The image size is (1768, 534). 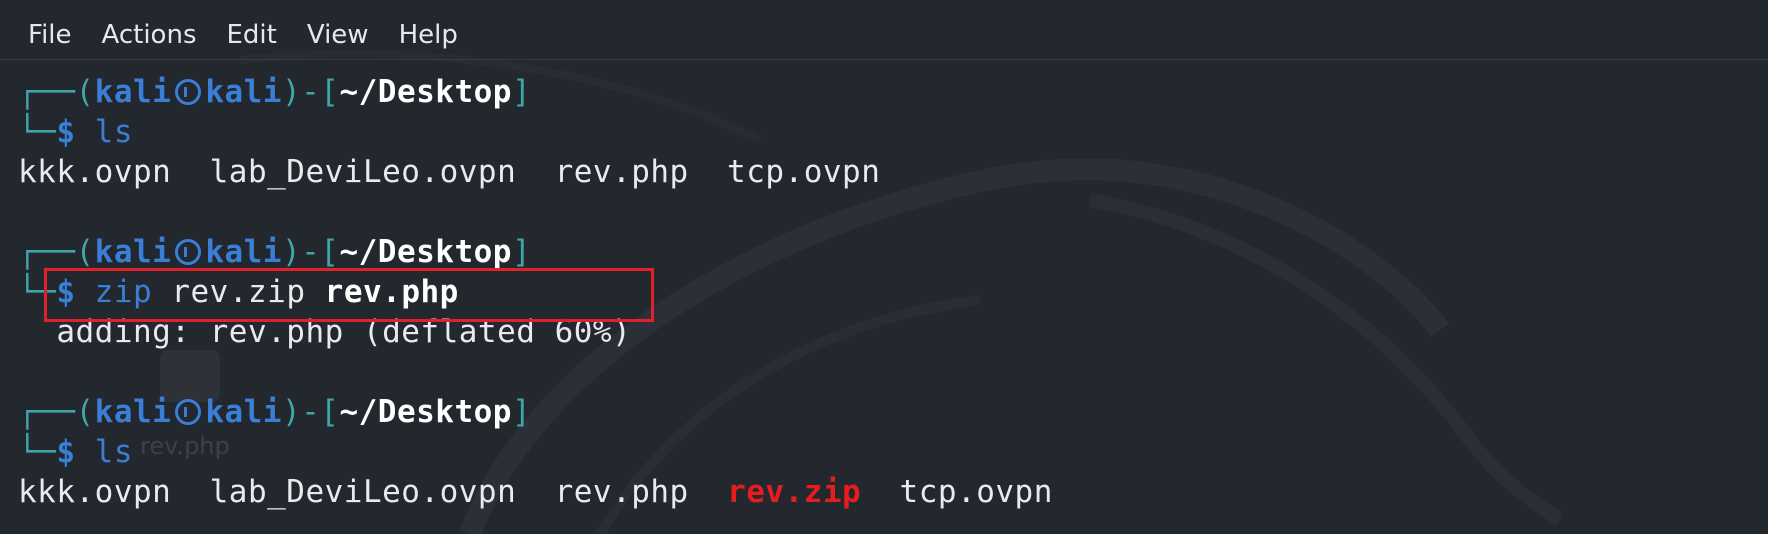 I want to click on prompt-line-3: ┌──(kali kali)-[~/Desktop], so click(x=275, y=412).